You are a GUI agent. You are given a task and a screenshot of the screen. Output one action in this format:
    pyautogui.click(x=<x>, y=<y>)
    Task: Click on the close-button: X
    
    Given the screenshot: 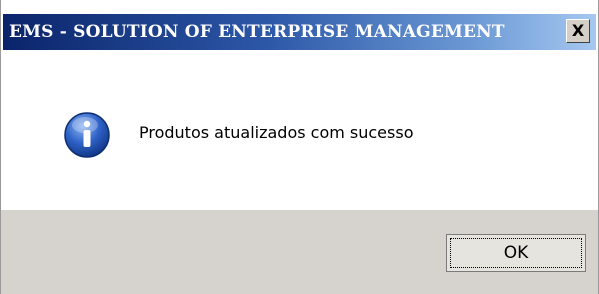 What is the action you would take?
    pyautogui.click(x=578, y=31)
    